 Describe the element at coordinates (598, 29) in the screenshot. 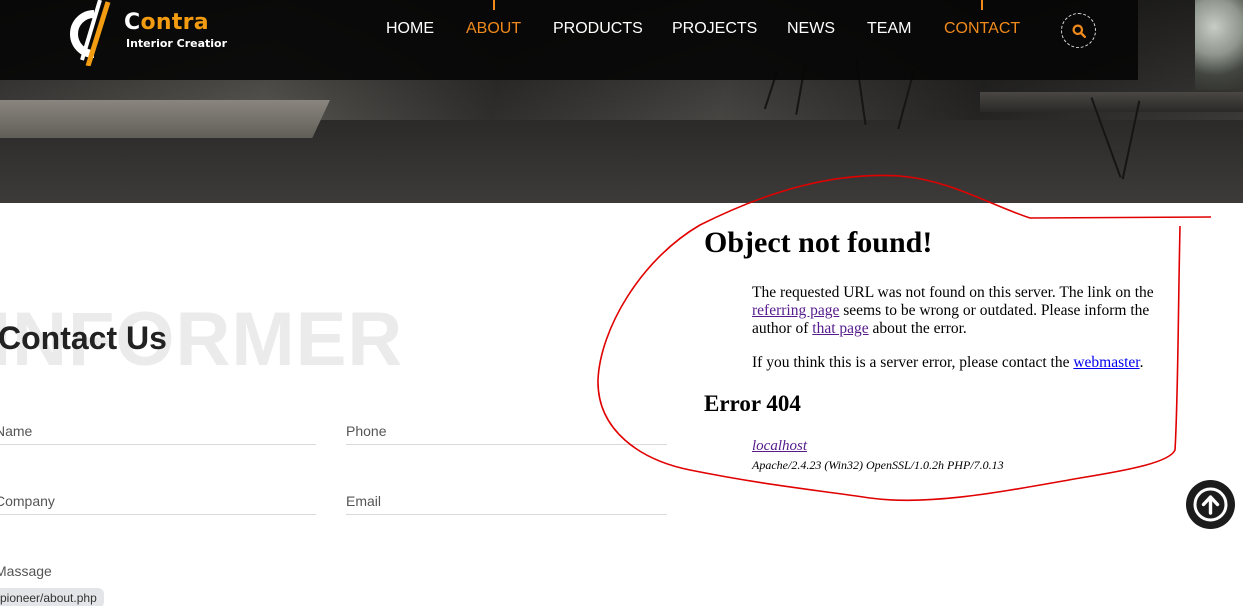

I see `nav-products: PRODUCTS` at that location.